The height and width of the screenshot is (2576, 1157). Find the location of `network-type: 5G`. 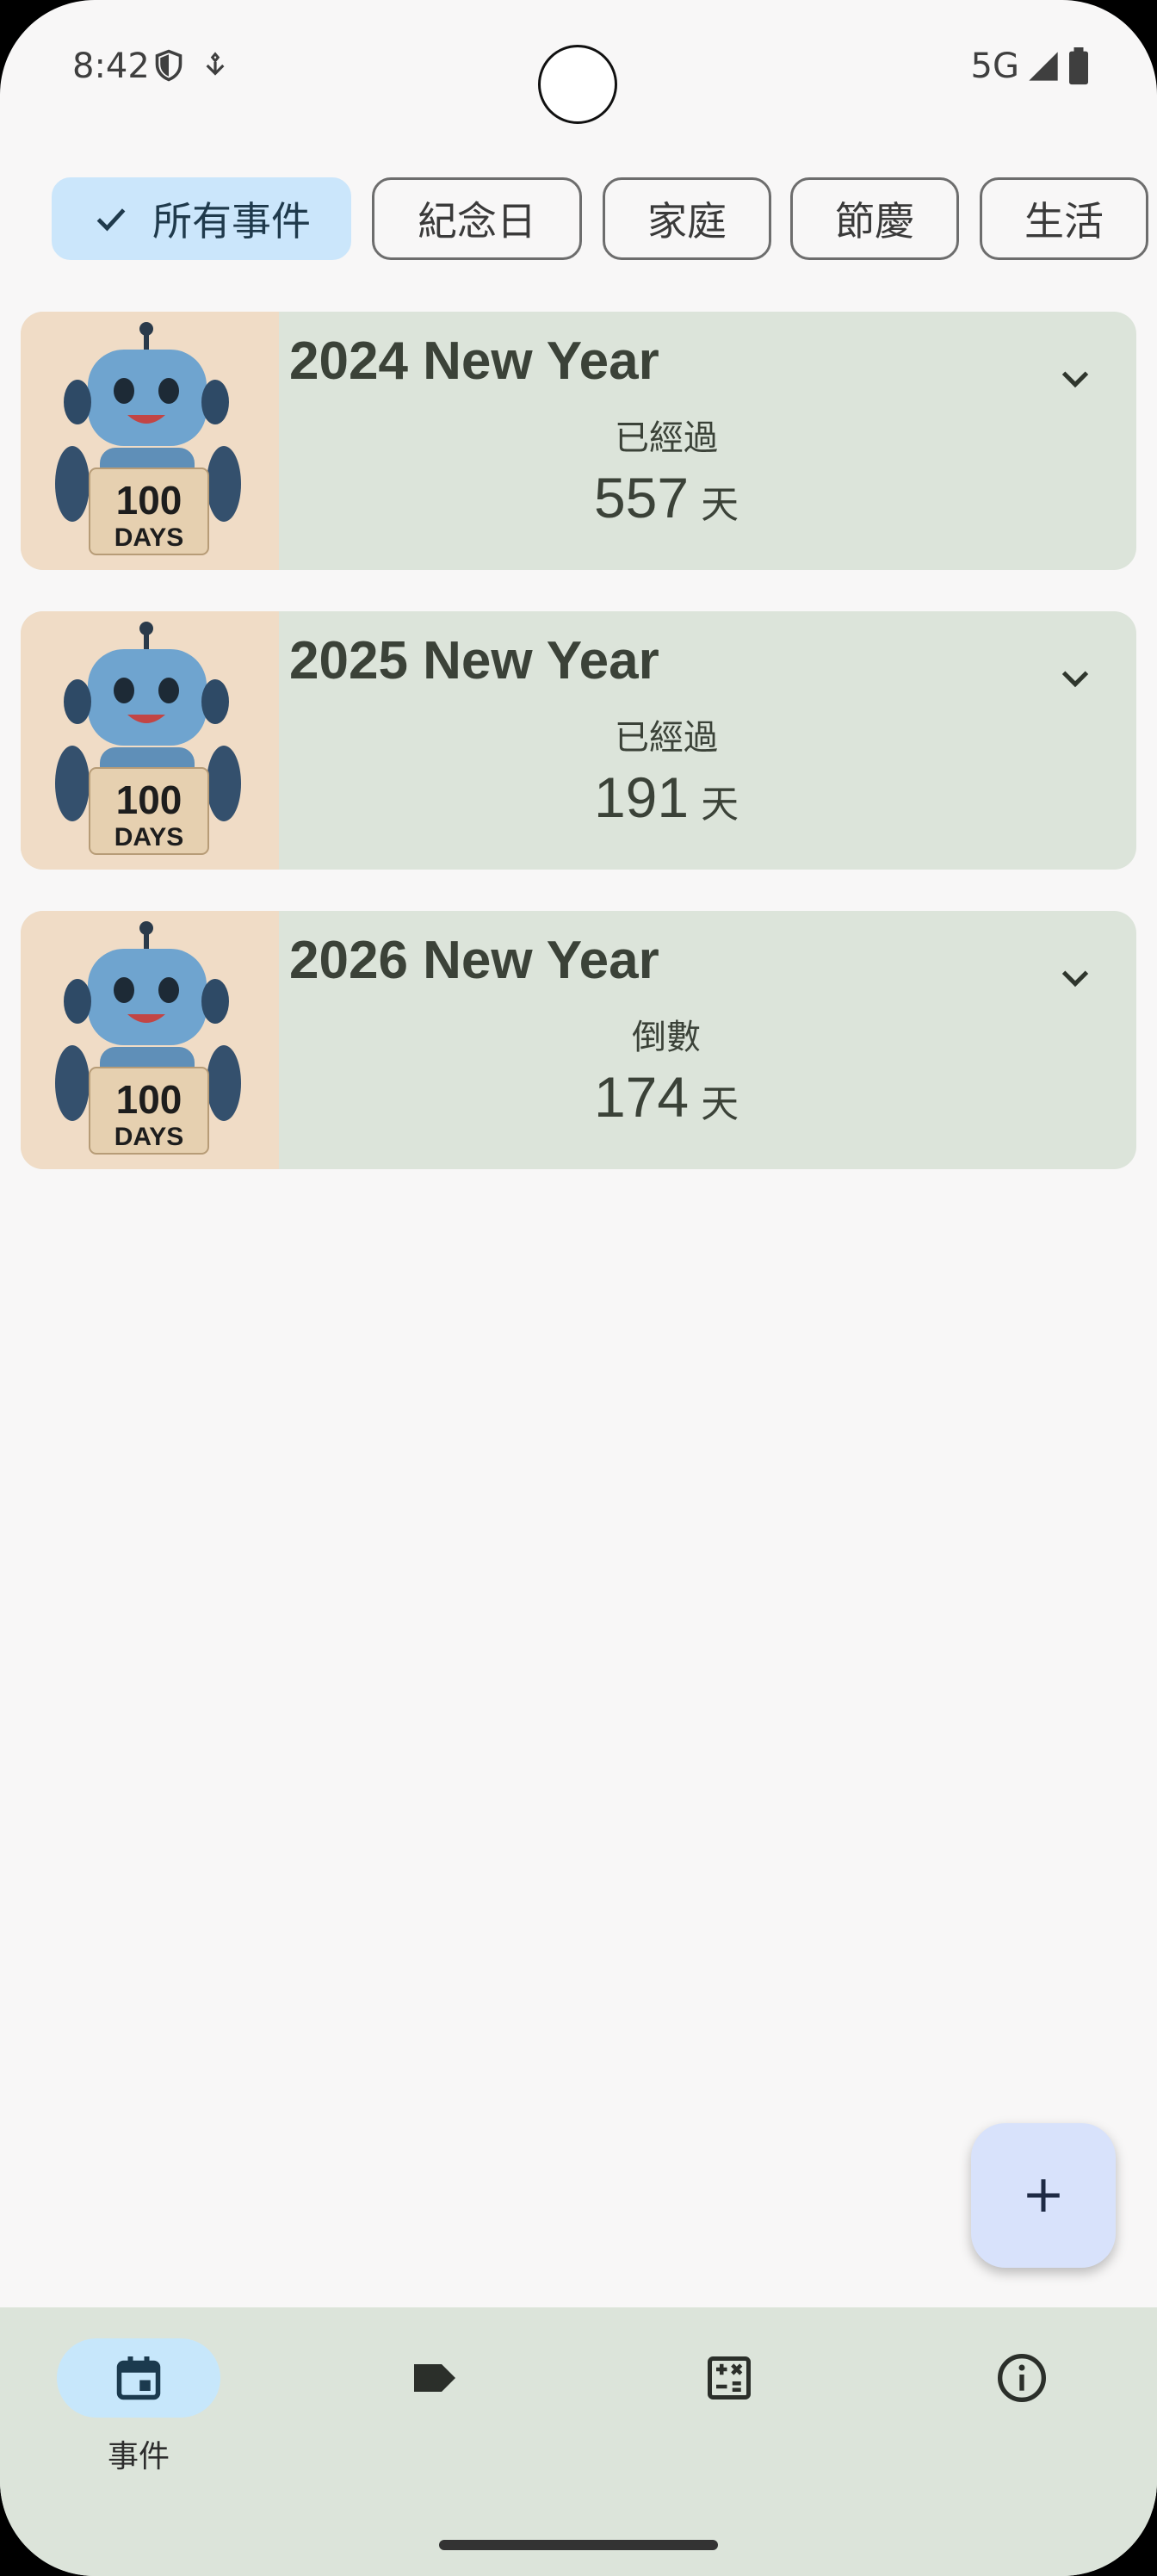

network-type: 5G is located at coordinates (994, 66).